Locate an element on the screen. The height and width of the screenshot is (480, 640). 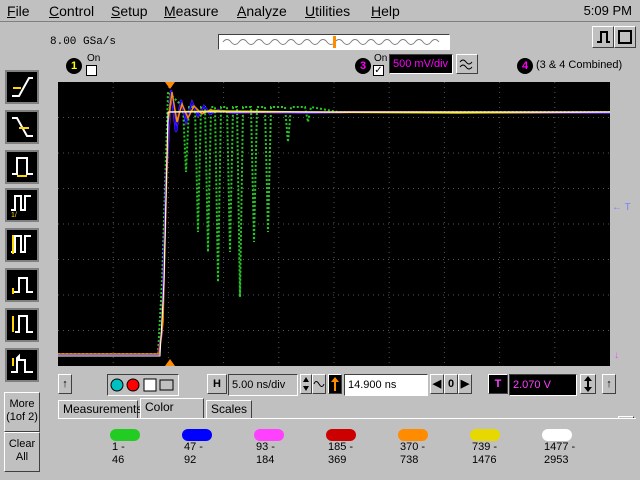
more-button: More (1of 2) is located at coordinates (22, 412).